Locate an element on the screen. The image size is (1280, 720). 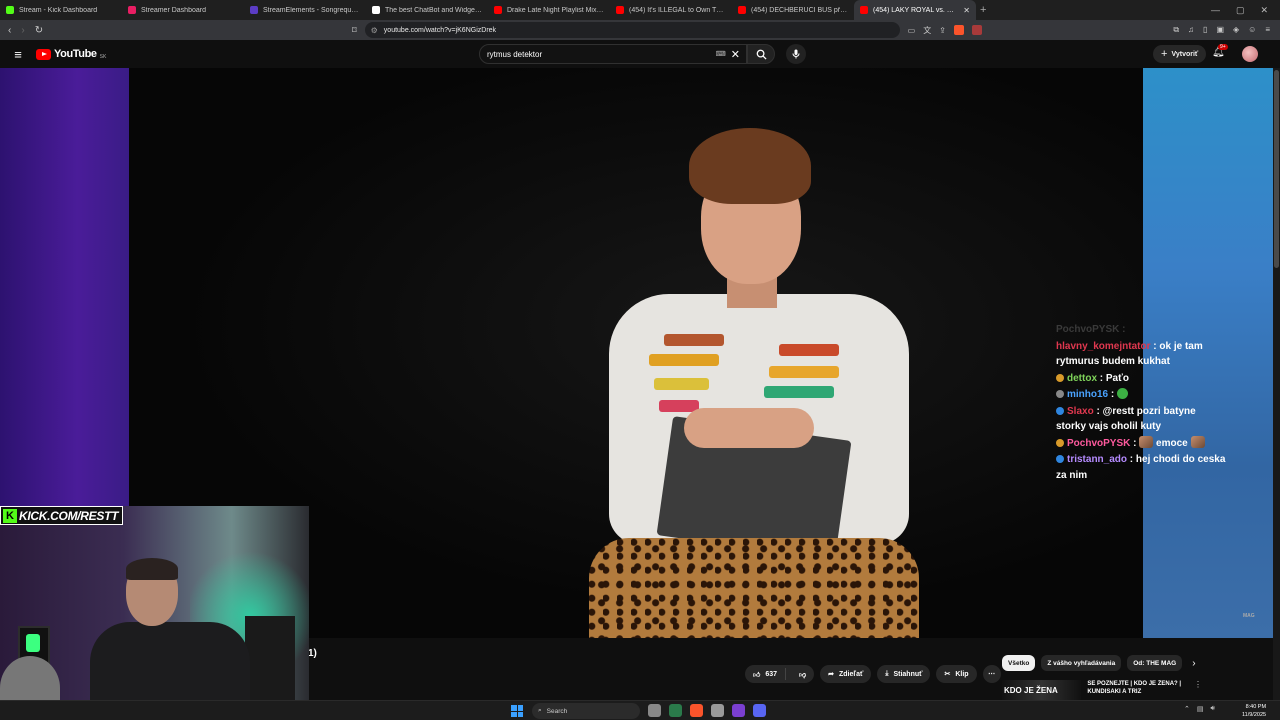
create-button: + Vytvoriť is located at coordinates (1180, 54).